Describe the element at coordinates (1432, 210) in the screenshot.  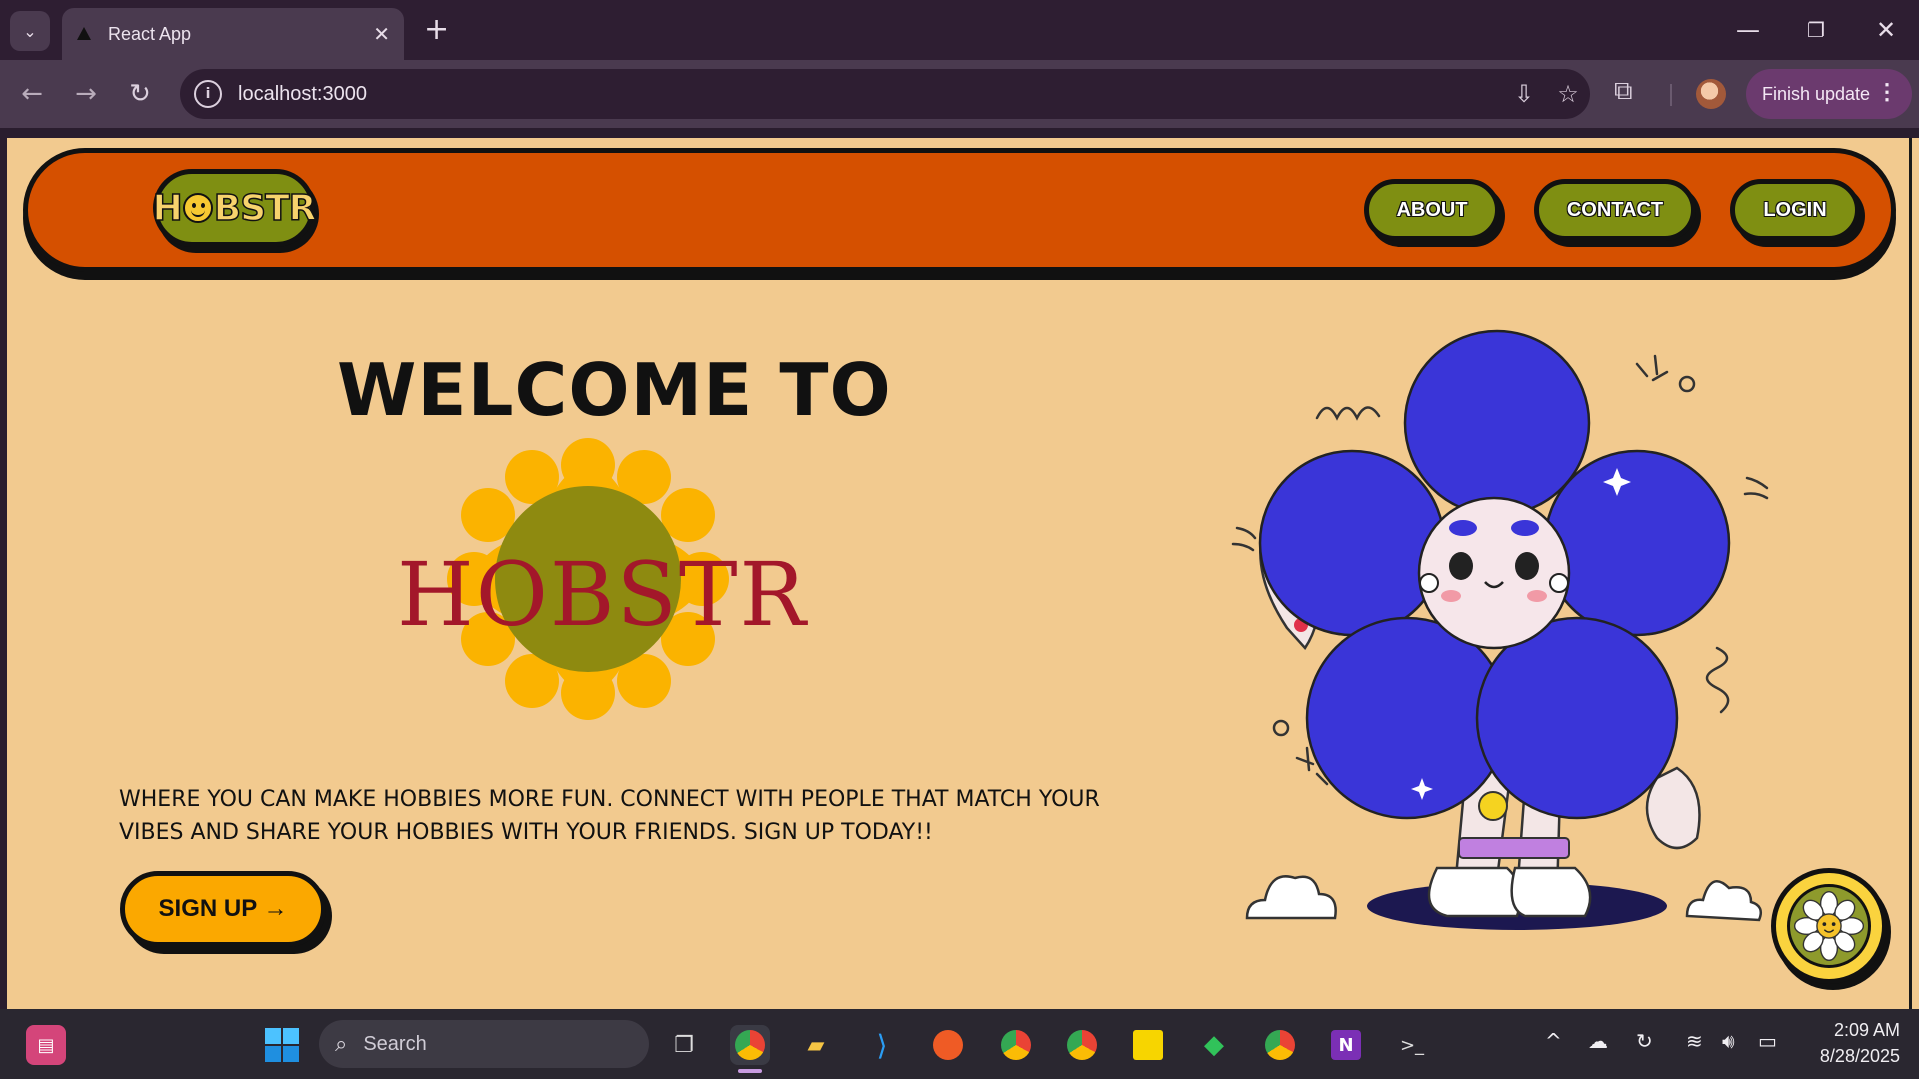
I see `nav-about-button: ABOUT` at that location.